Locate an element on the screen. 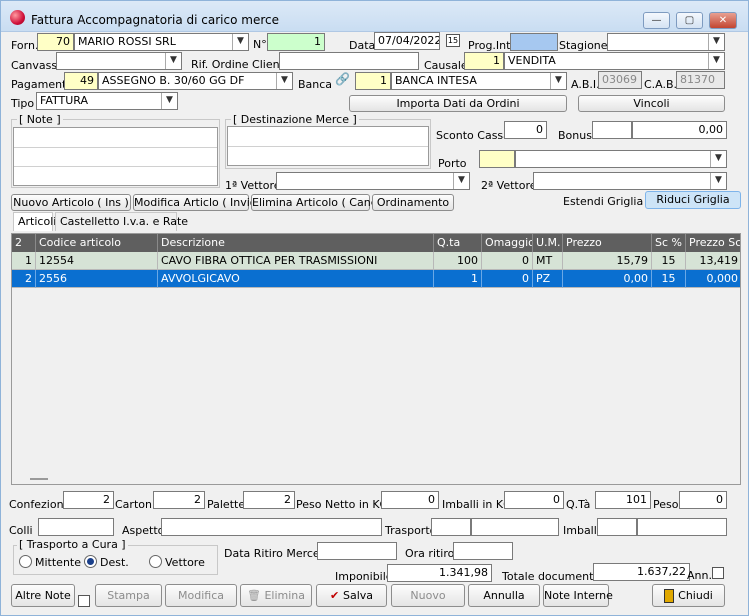 This screenshot has height=616, width=749. peso-field: 0 is located at coordinates (703, 500).